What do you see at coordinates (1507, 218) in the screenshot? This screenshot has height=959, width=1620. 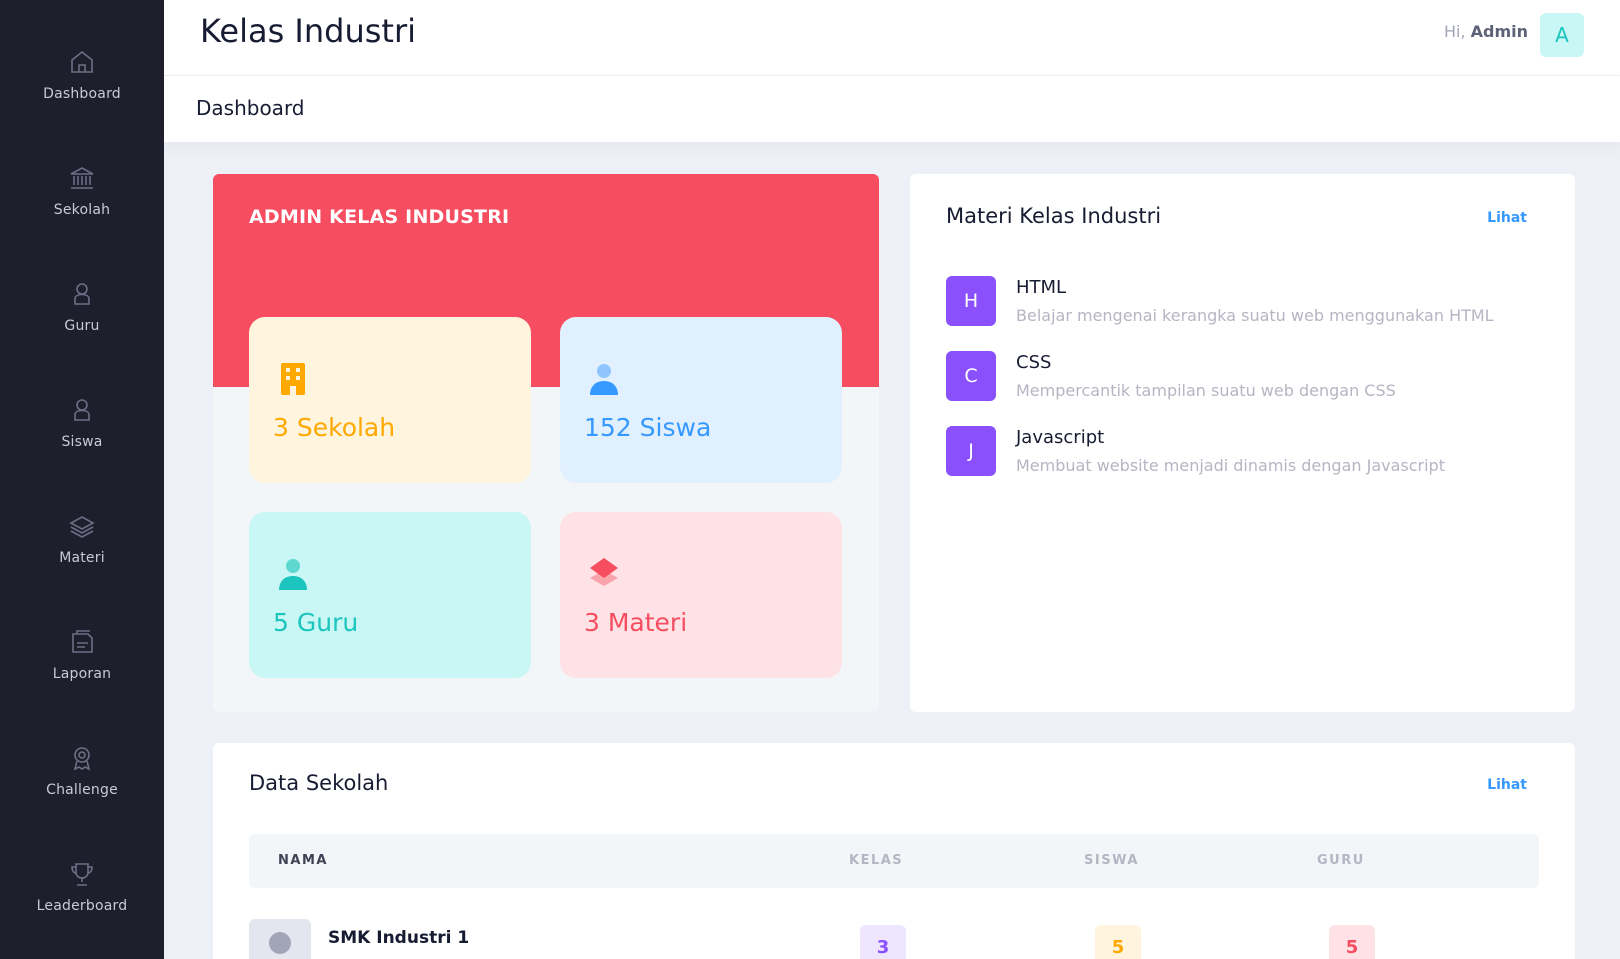 I see `materi-view-link: Lihat` at bounding box center [1507, 218].